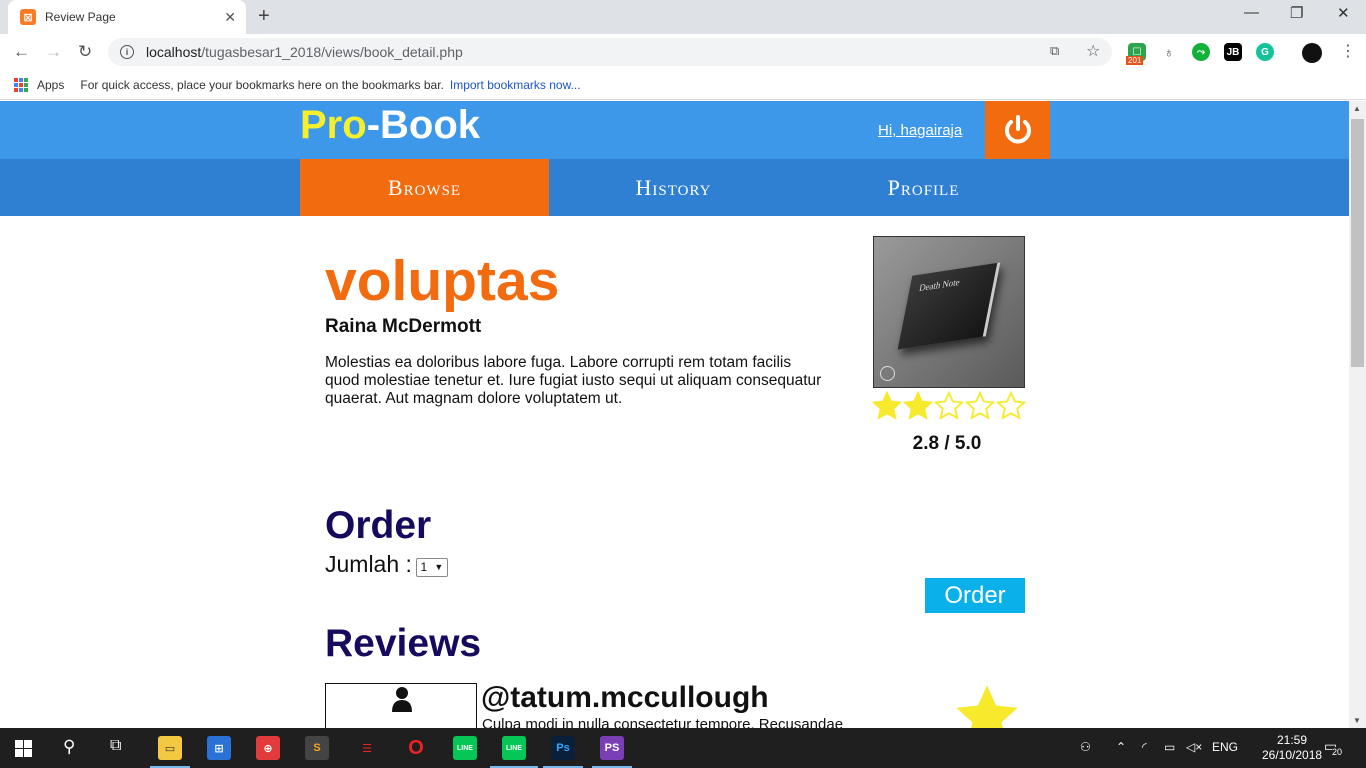 This screenshot has height=768, width=1366. I want to click on reviewer-avatar, so click(401, 705).